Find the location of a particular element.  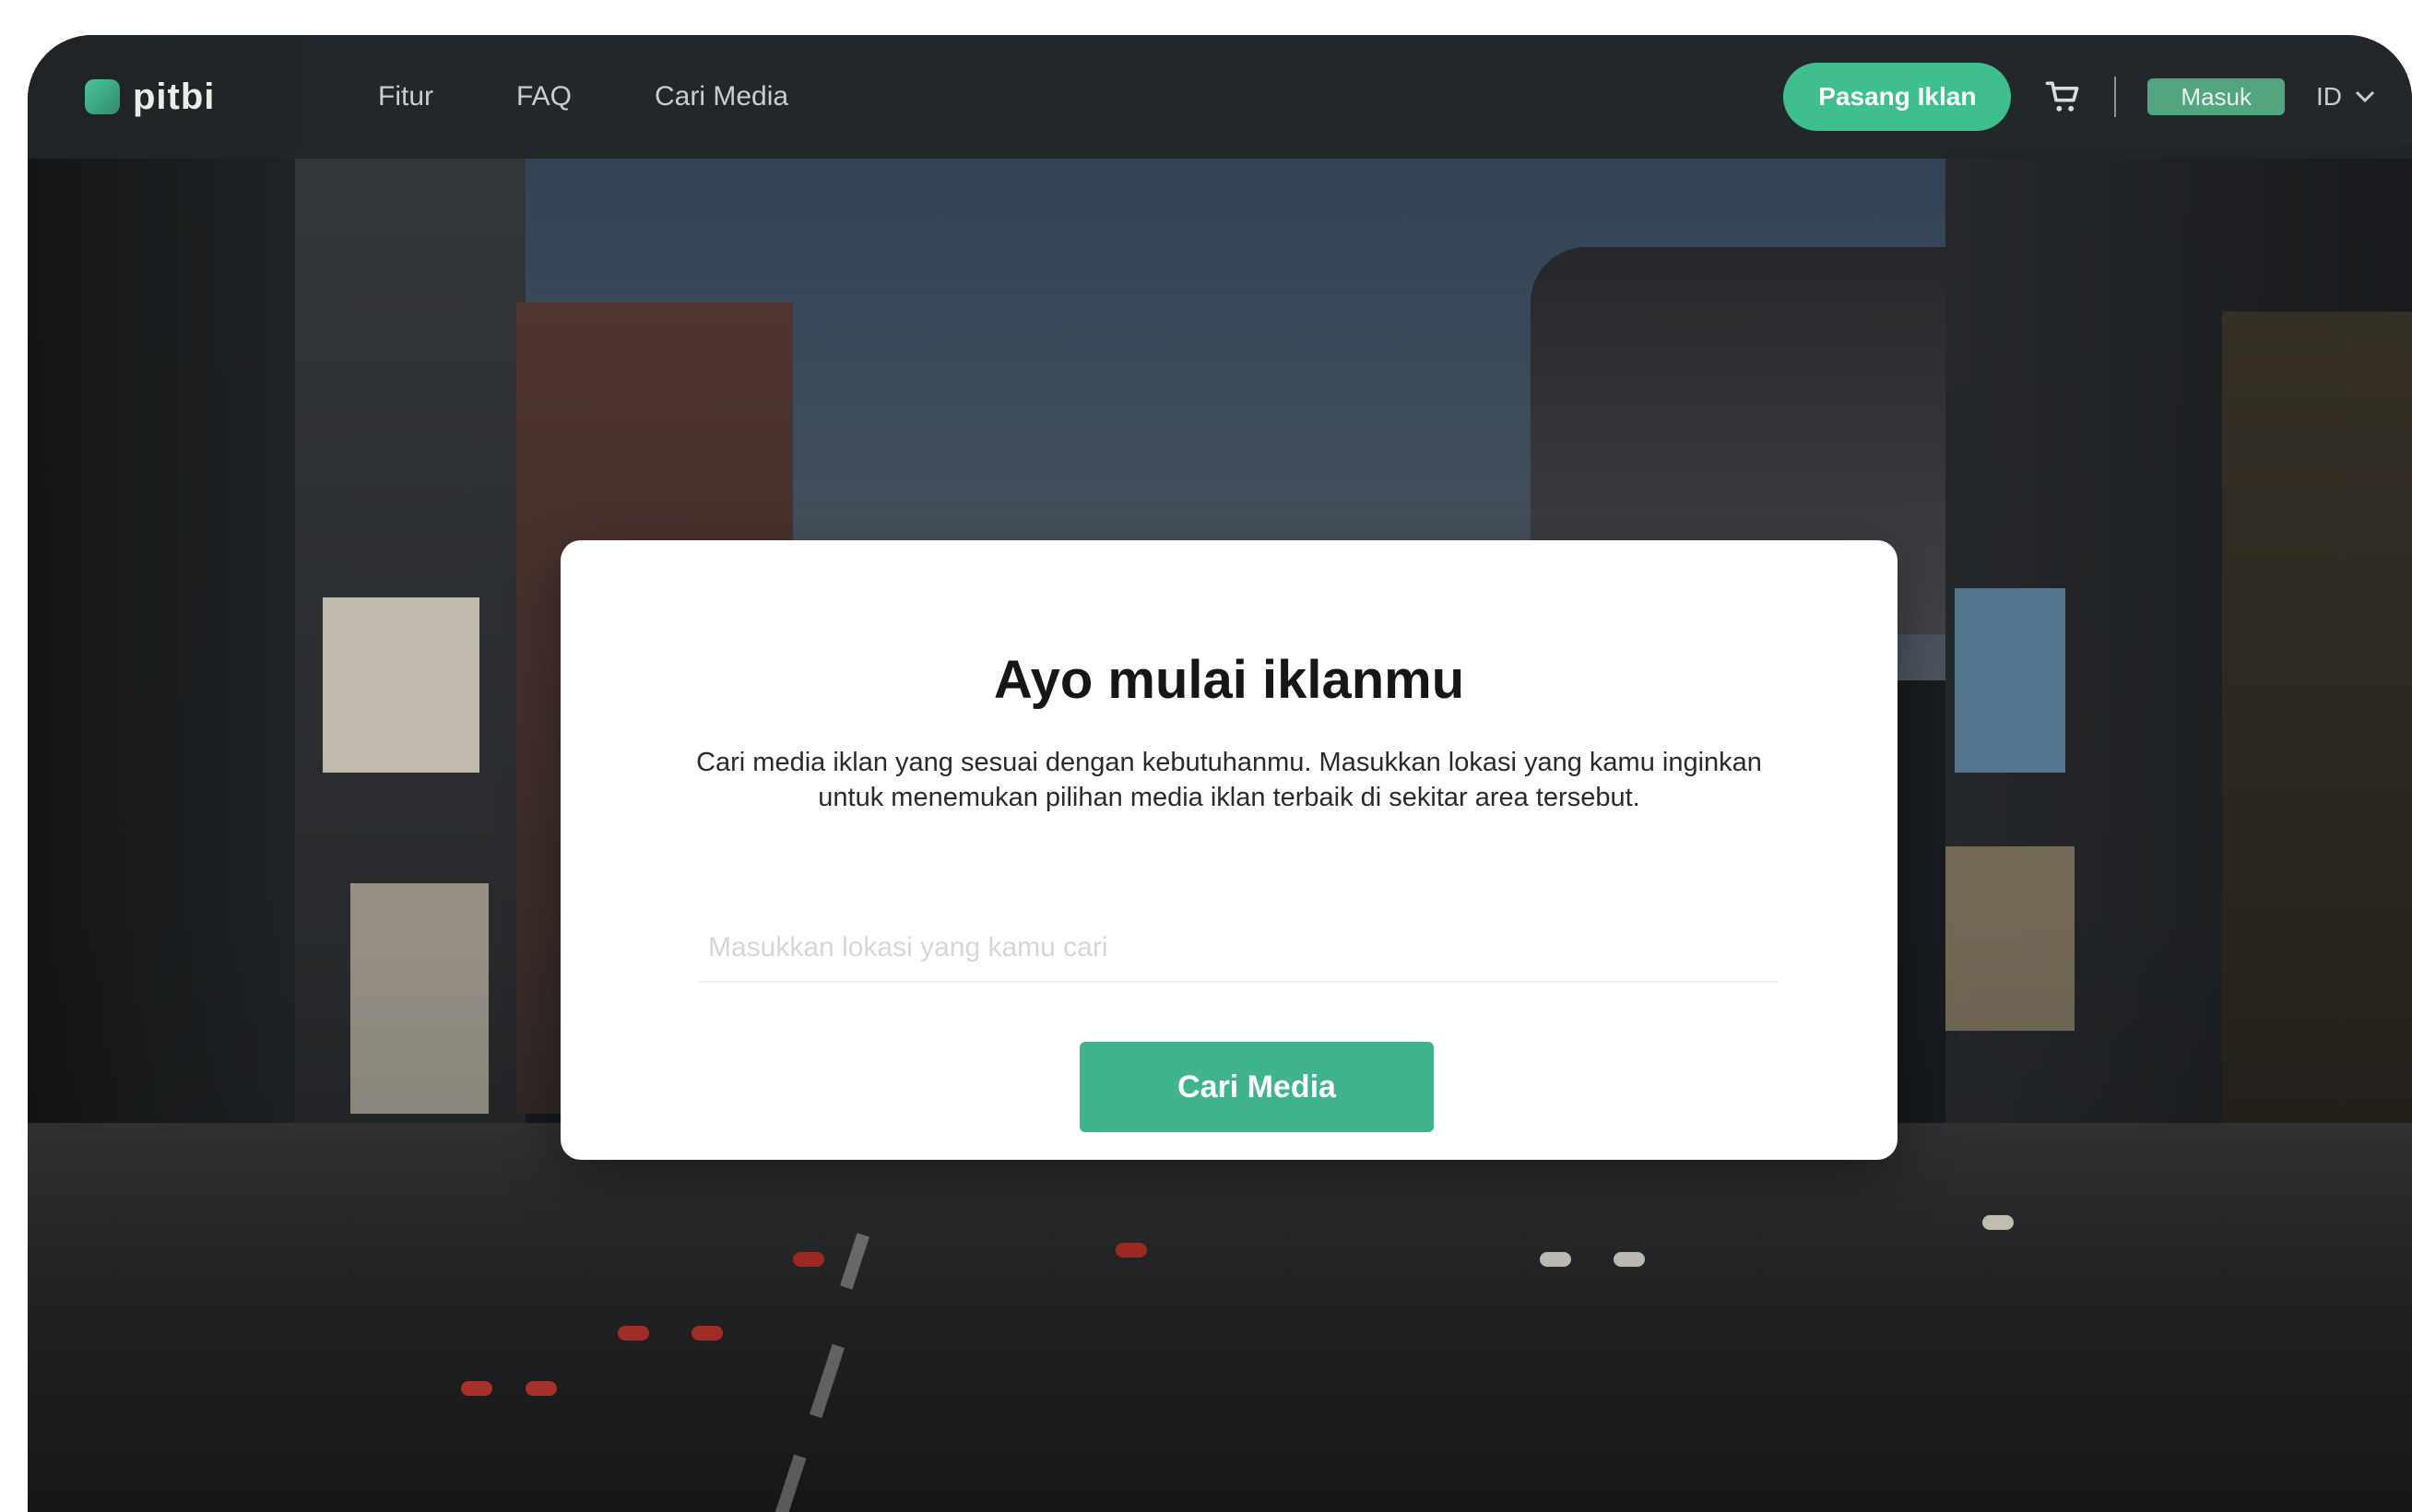

language-selector: ID is located at coordinates (2345, 97).